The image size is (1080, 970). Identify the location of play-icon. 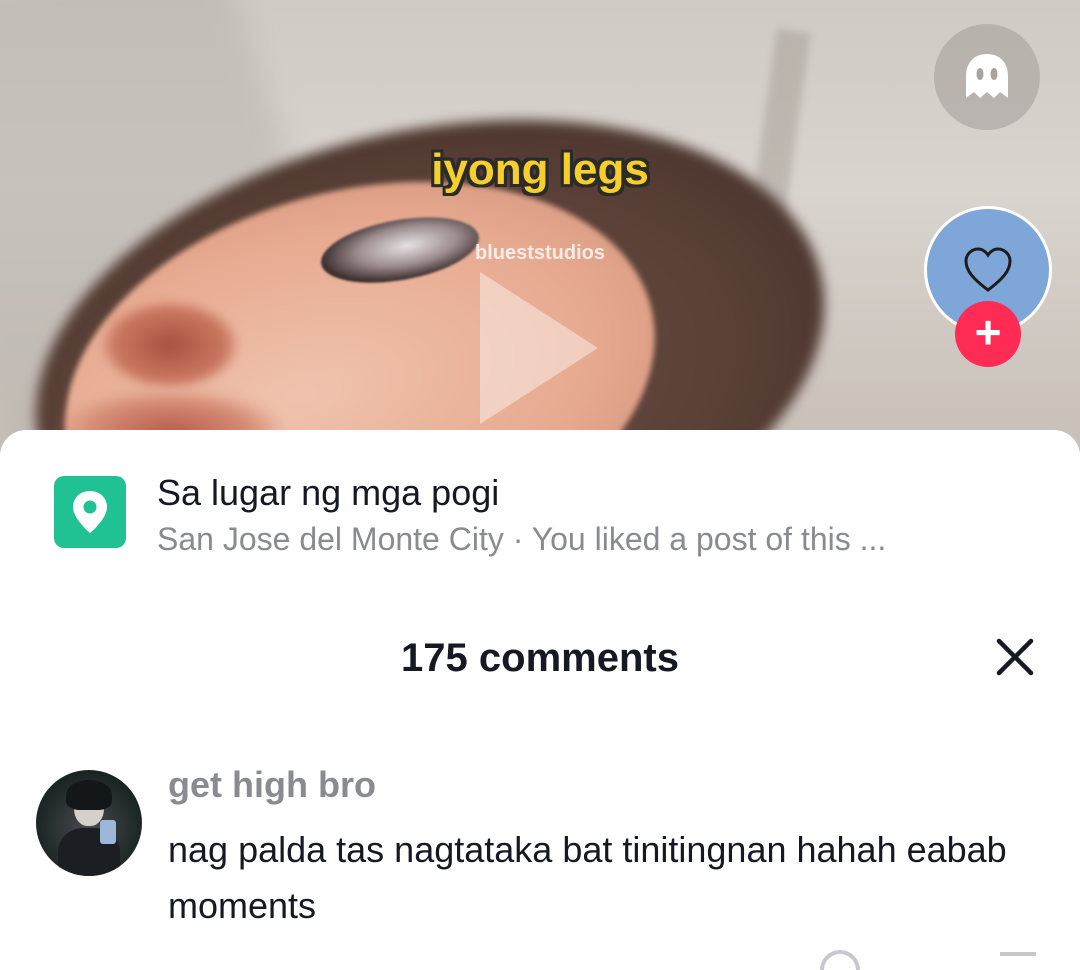
(539, 348).